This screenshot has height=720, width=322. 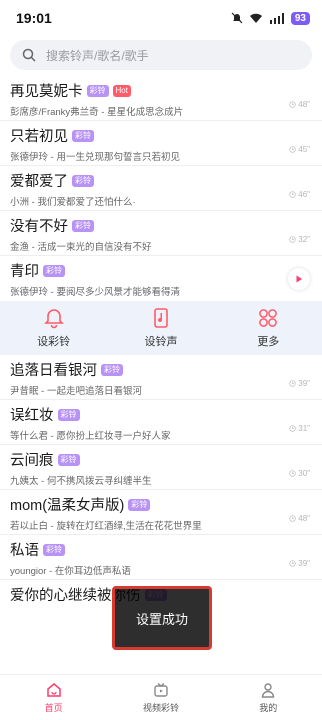 I want to click on song-subtitle: 张德伊玲 - 用一生兑现那句誓言只若初见, so click(x=95, y=157).